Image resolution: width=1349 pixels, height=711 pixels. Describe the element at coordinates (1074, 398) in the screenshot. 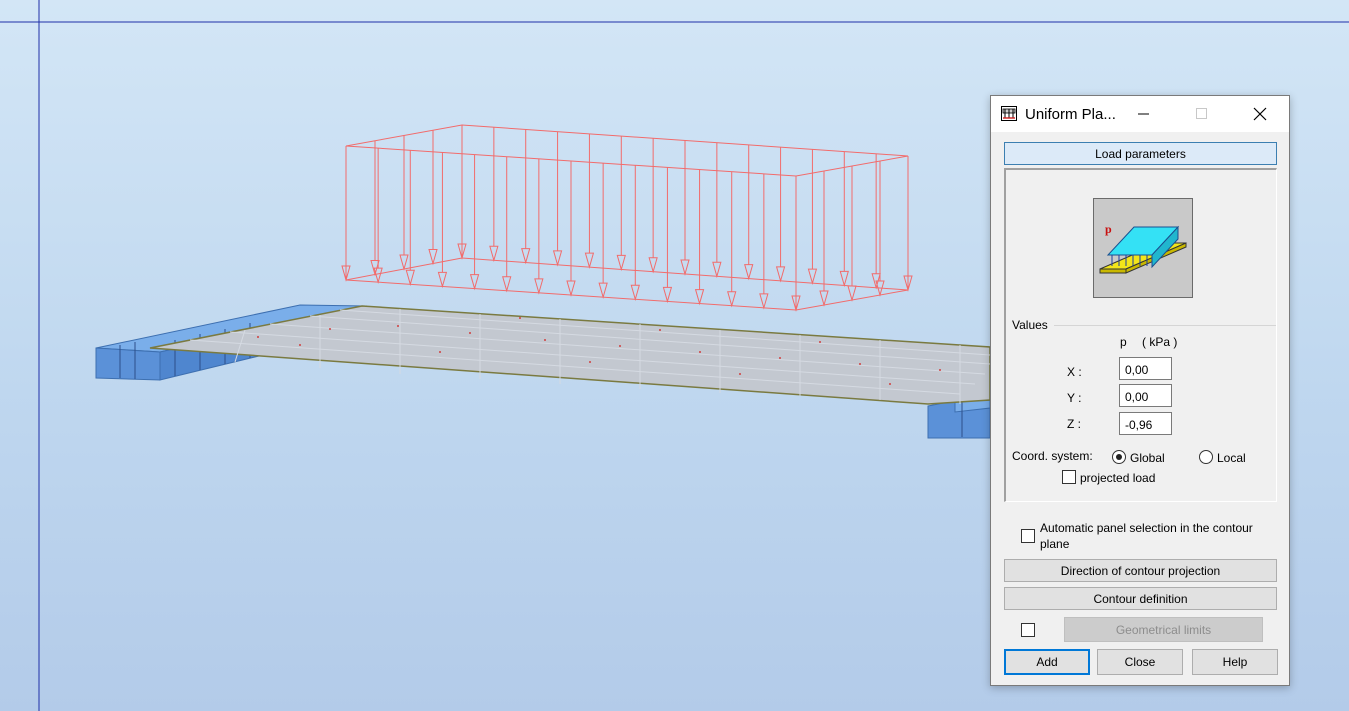

I see `y-label: Y :` at that location.